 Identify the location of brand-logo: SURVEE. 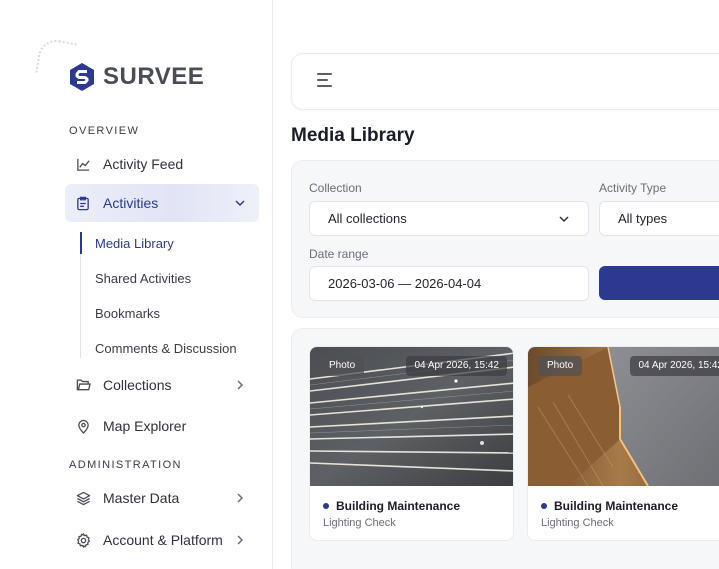
(136, 77).